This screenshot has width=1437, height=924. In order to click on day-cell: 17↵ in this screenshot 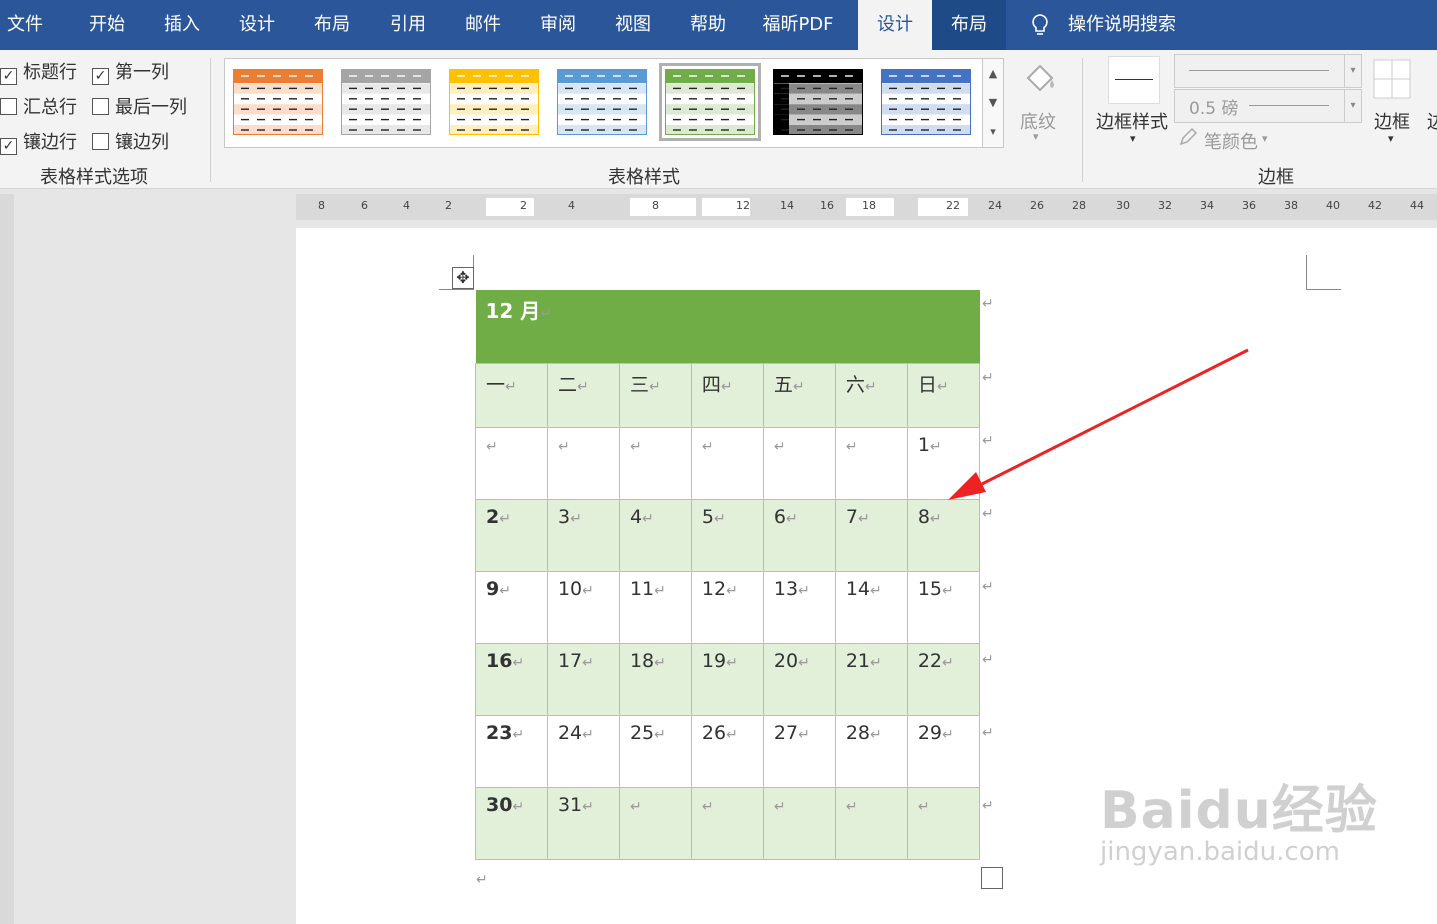, I will do `click(583, 679)`.